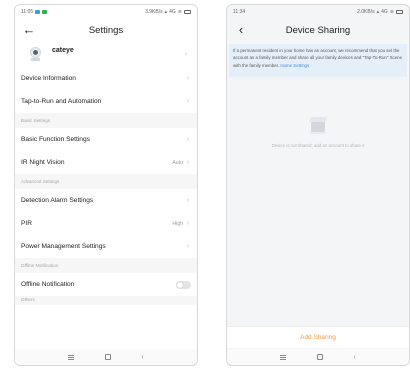 The image size is (410, 369). I want to click on status-bar: 11:05 3.9KB/s ▴ 4G ≋, so click(106, 12).